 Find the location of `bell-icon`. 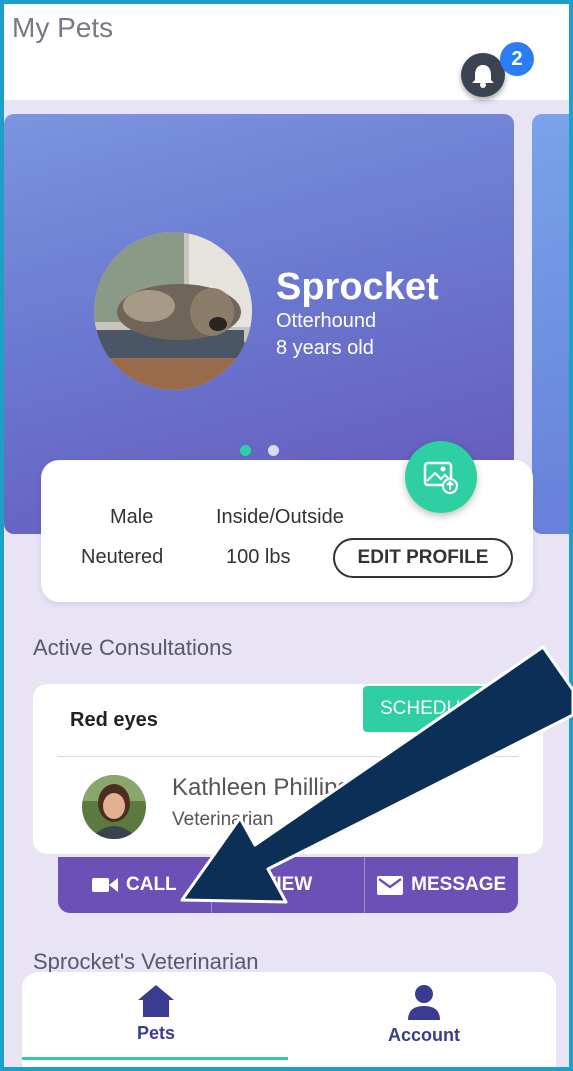

bell-icon is located at coordinates (483, 76).